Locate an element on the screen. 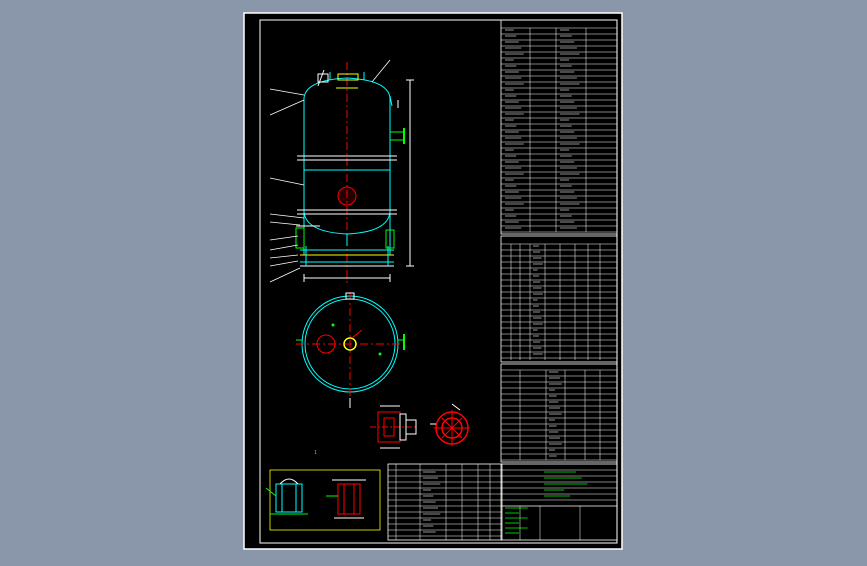 The image size is (867, 566). side-manhole is located at coordinates (347, 196).